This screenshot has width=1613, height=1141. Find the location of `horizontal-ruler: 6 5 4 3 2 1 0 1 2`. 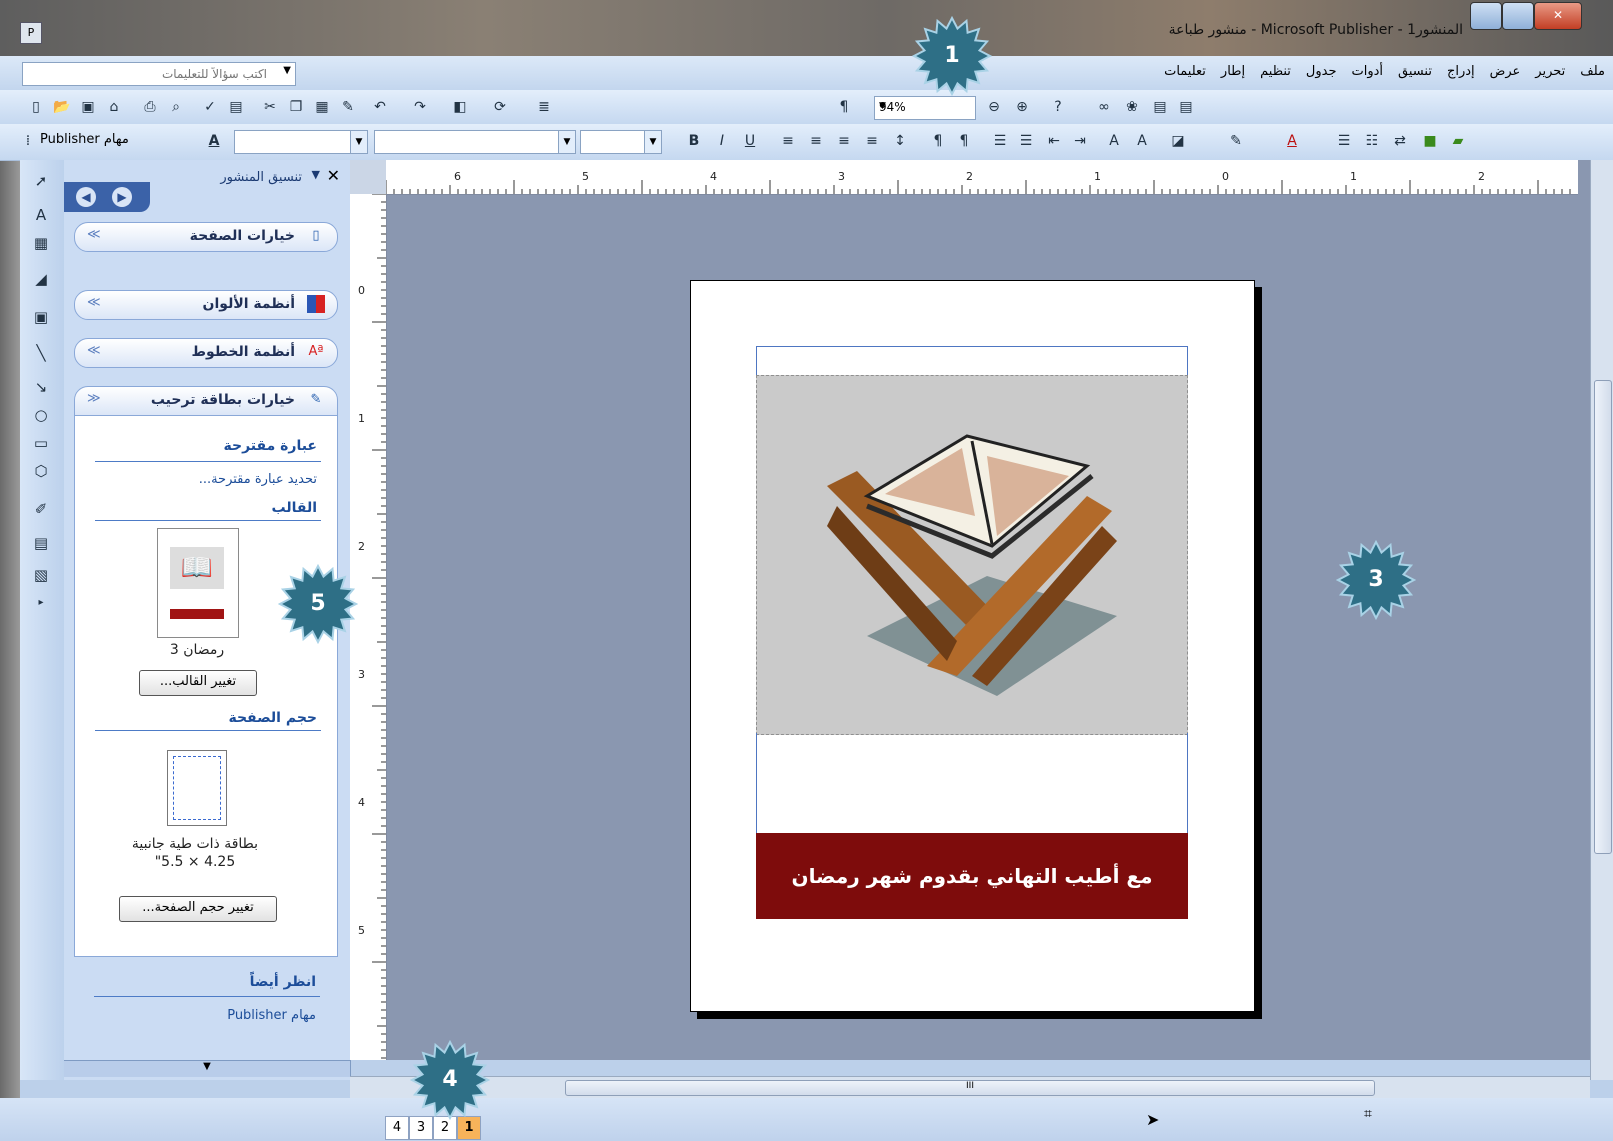

horizontal-ruler: 6 5 4 3 2 1 0 1 2 is located at coordinates (981, 177).